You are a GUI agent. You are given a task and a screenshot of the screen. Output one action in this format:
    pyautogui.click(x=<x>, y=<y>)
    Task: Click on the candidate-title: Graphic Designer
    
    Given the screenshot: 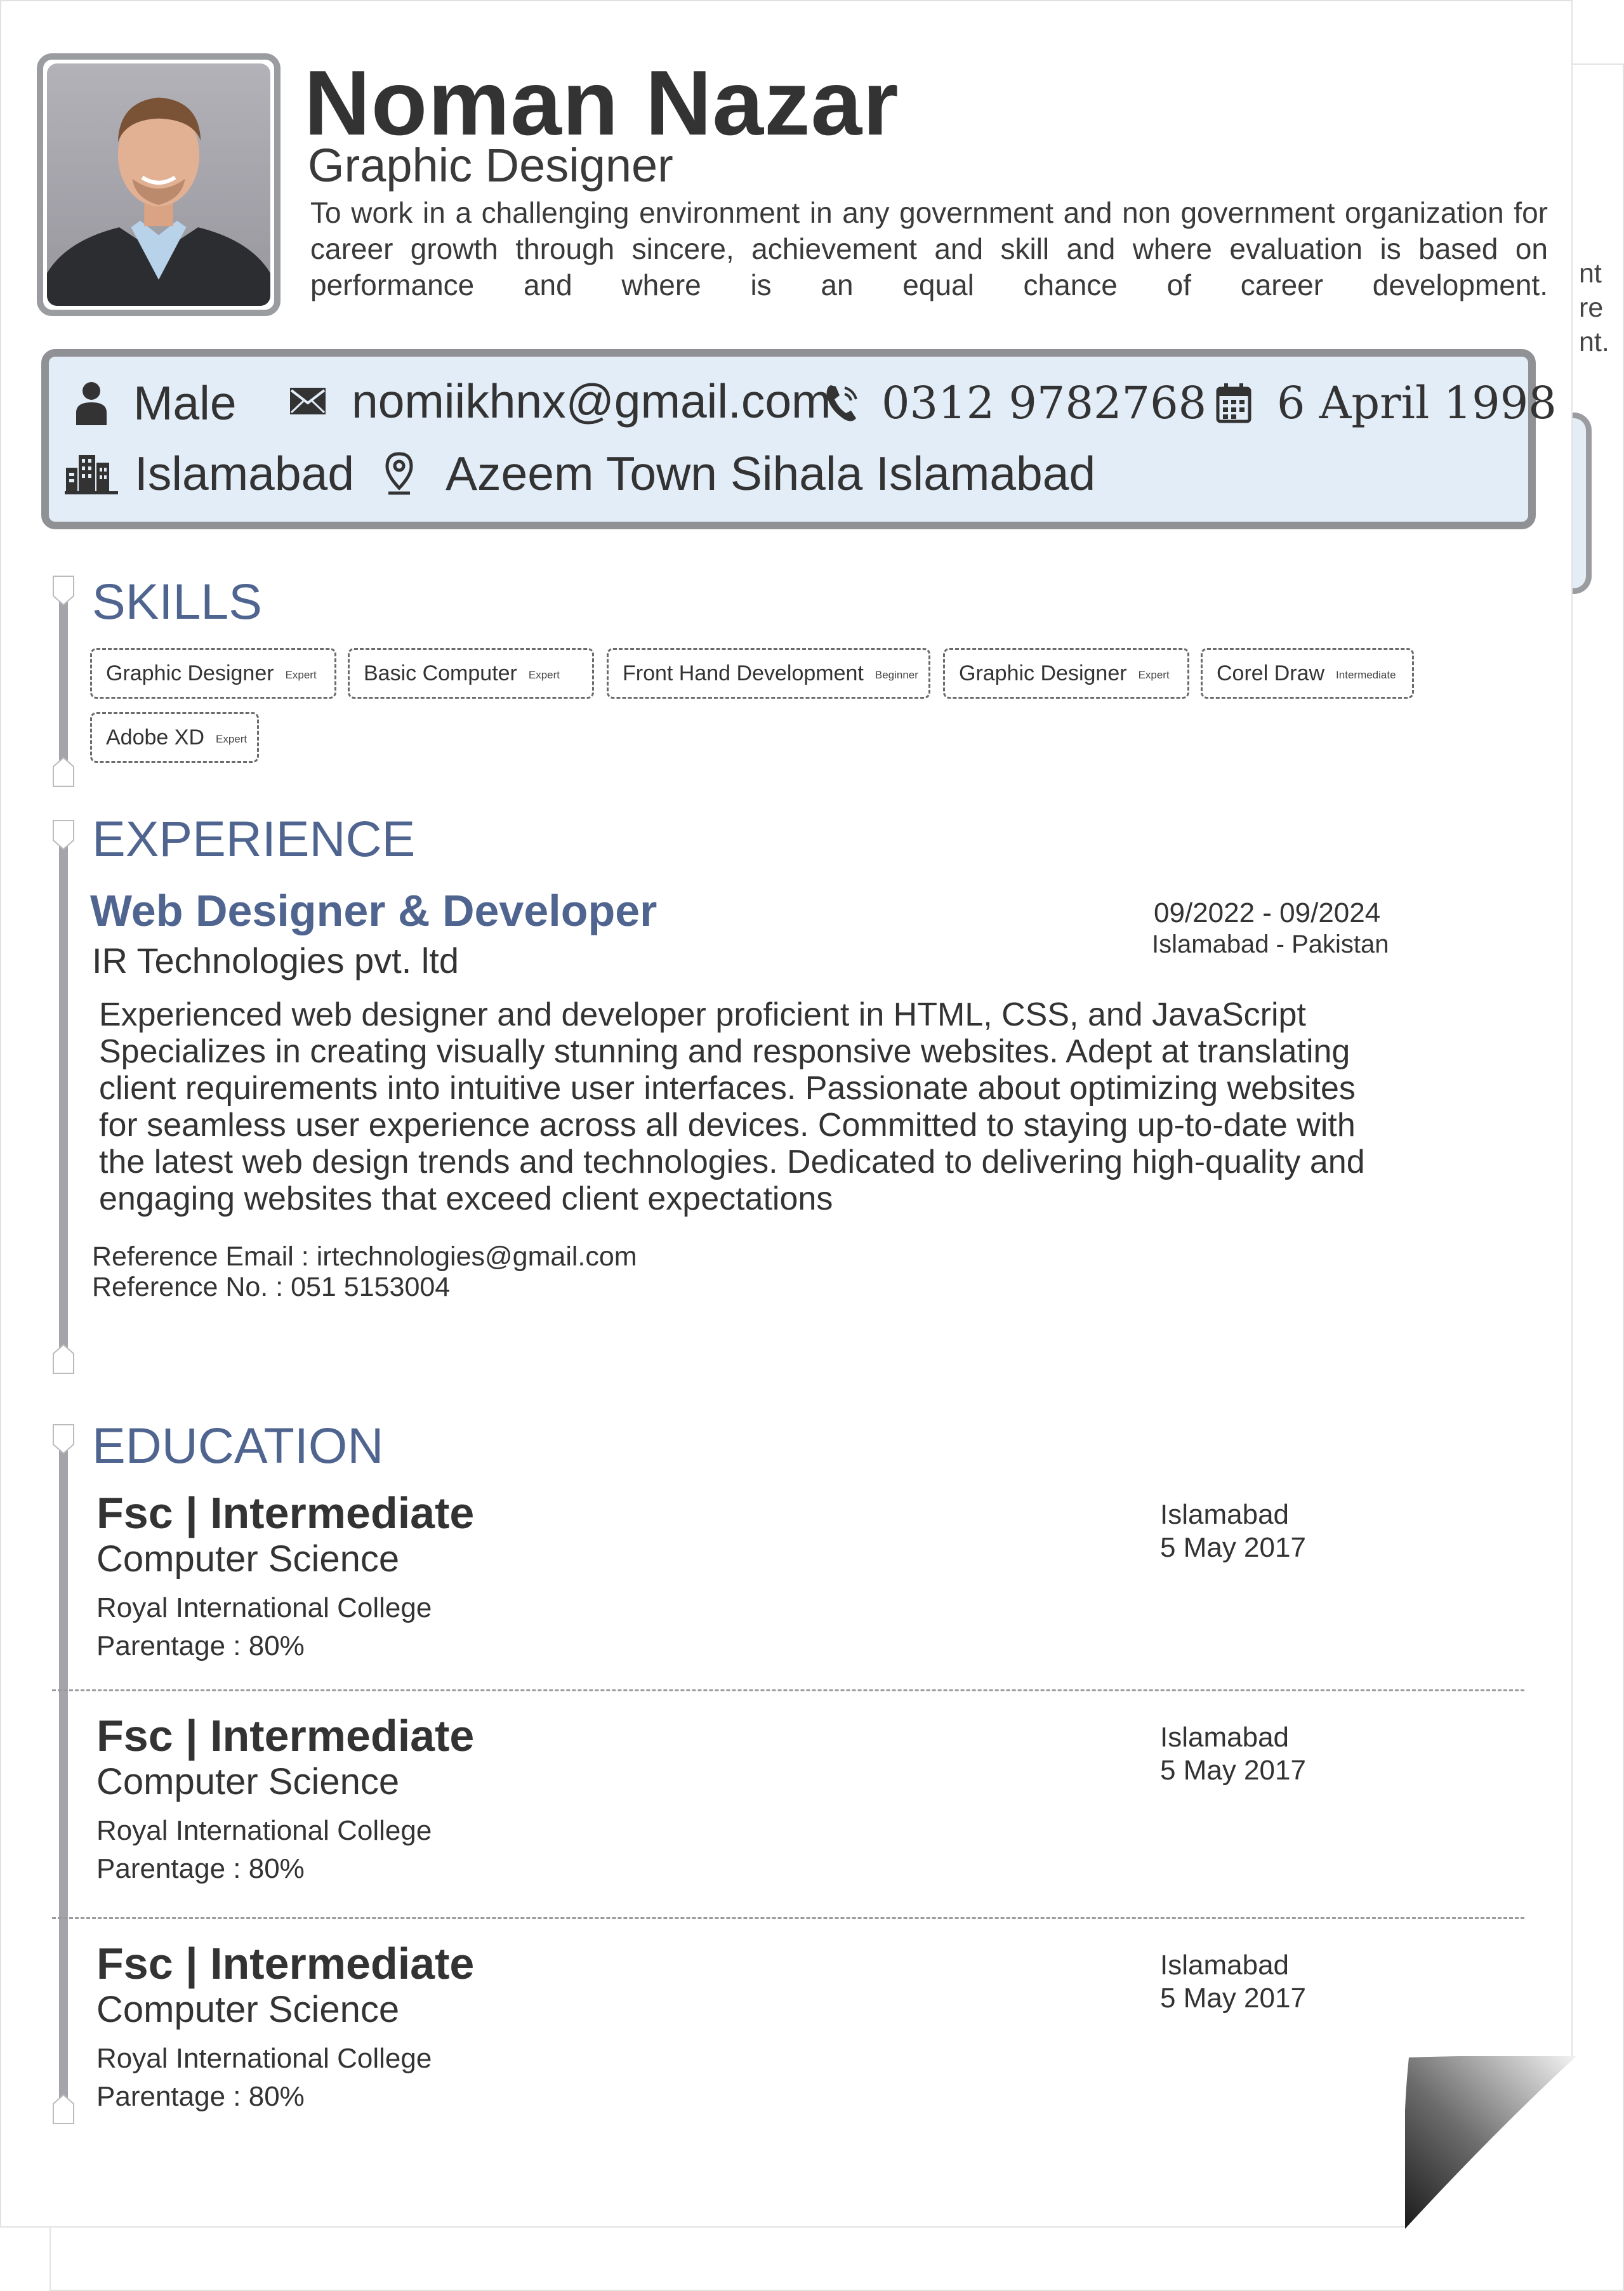 What is the action you would take?
    pyautogui.click(x=491, y=165)
    